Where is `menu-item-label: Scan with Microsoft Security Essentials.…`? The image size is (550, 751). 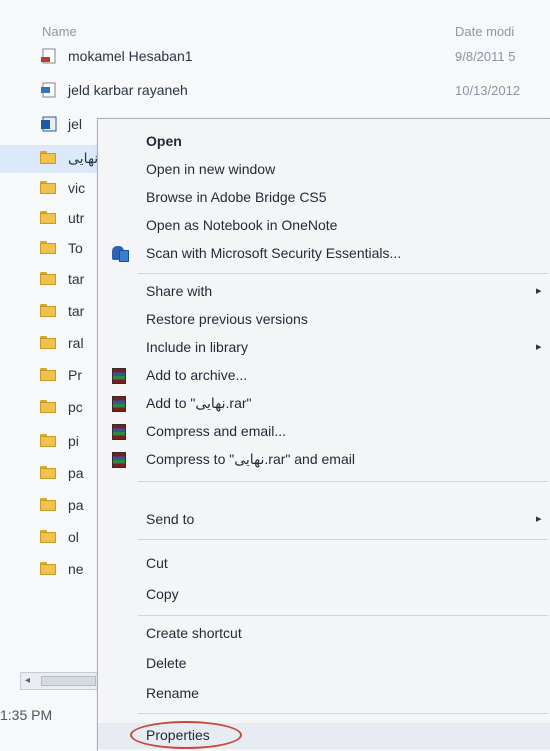 menu-item-label: Scan with Microsoft Security Essentials.… is located at coordinates (274, 253).